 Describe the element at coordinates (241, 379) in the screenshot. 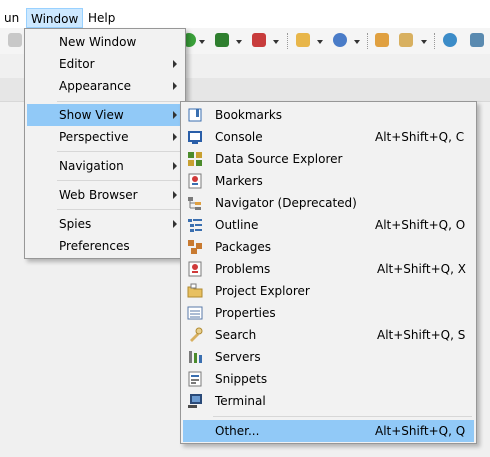

I see `menu-item-label: Snippets` at that location.